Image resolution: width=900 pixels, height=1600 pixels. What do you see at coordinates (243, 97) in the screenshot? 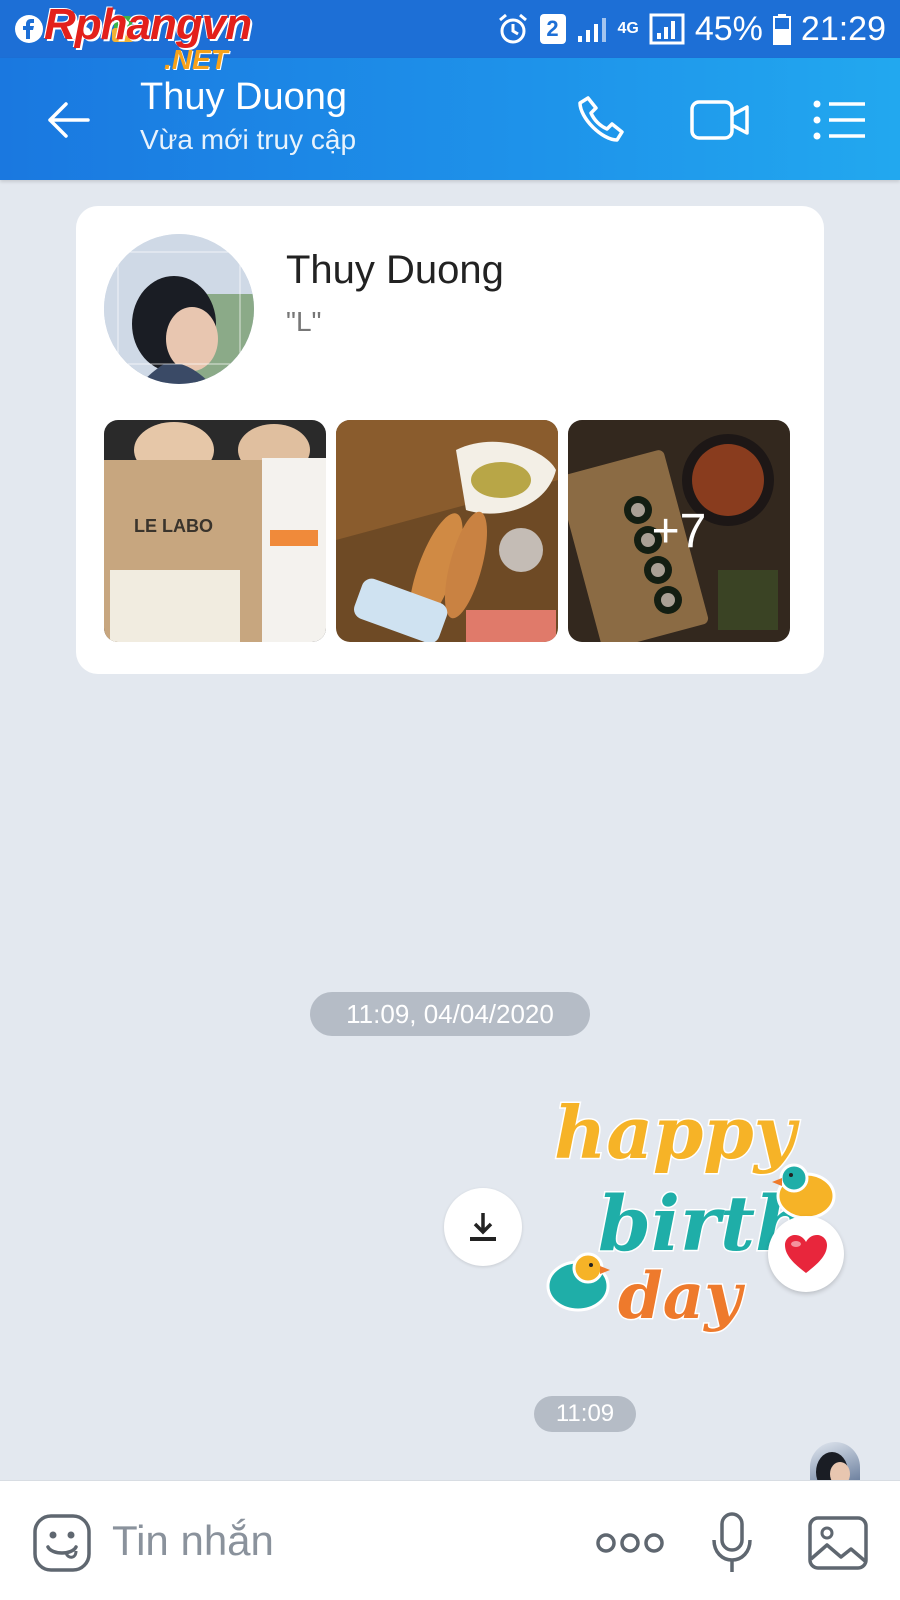
I see `contact-name: Thuy Duong` at bounding box center [243, 97].